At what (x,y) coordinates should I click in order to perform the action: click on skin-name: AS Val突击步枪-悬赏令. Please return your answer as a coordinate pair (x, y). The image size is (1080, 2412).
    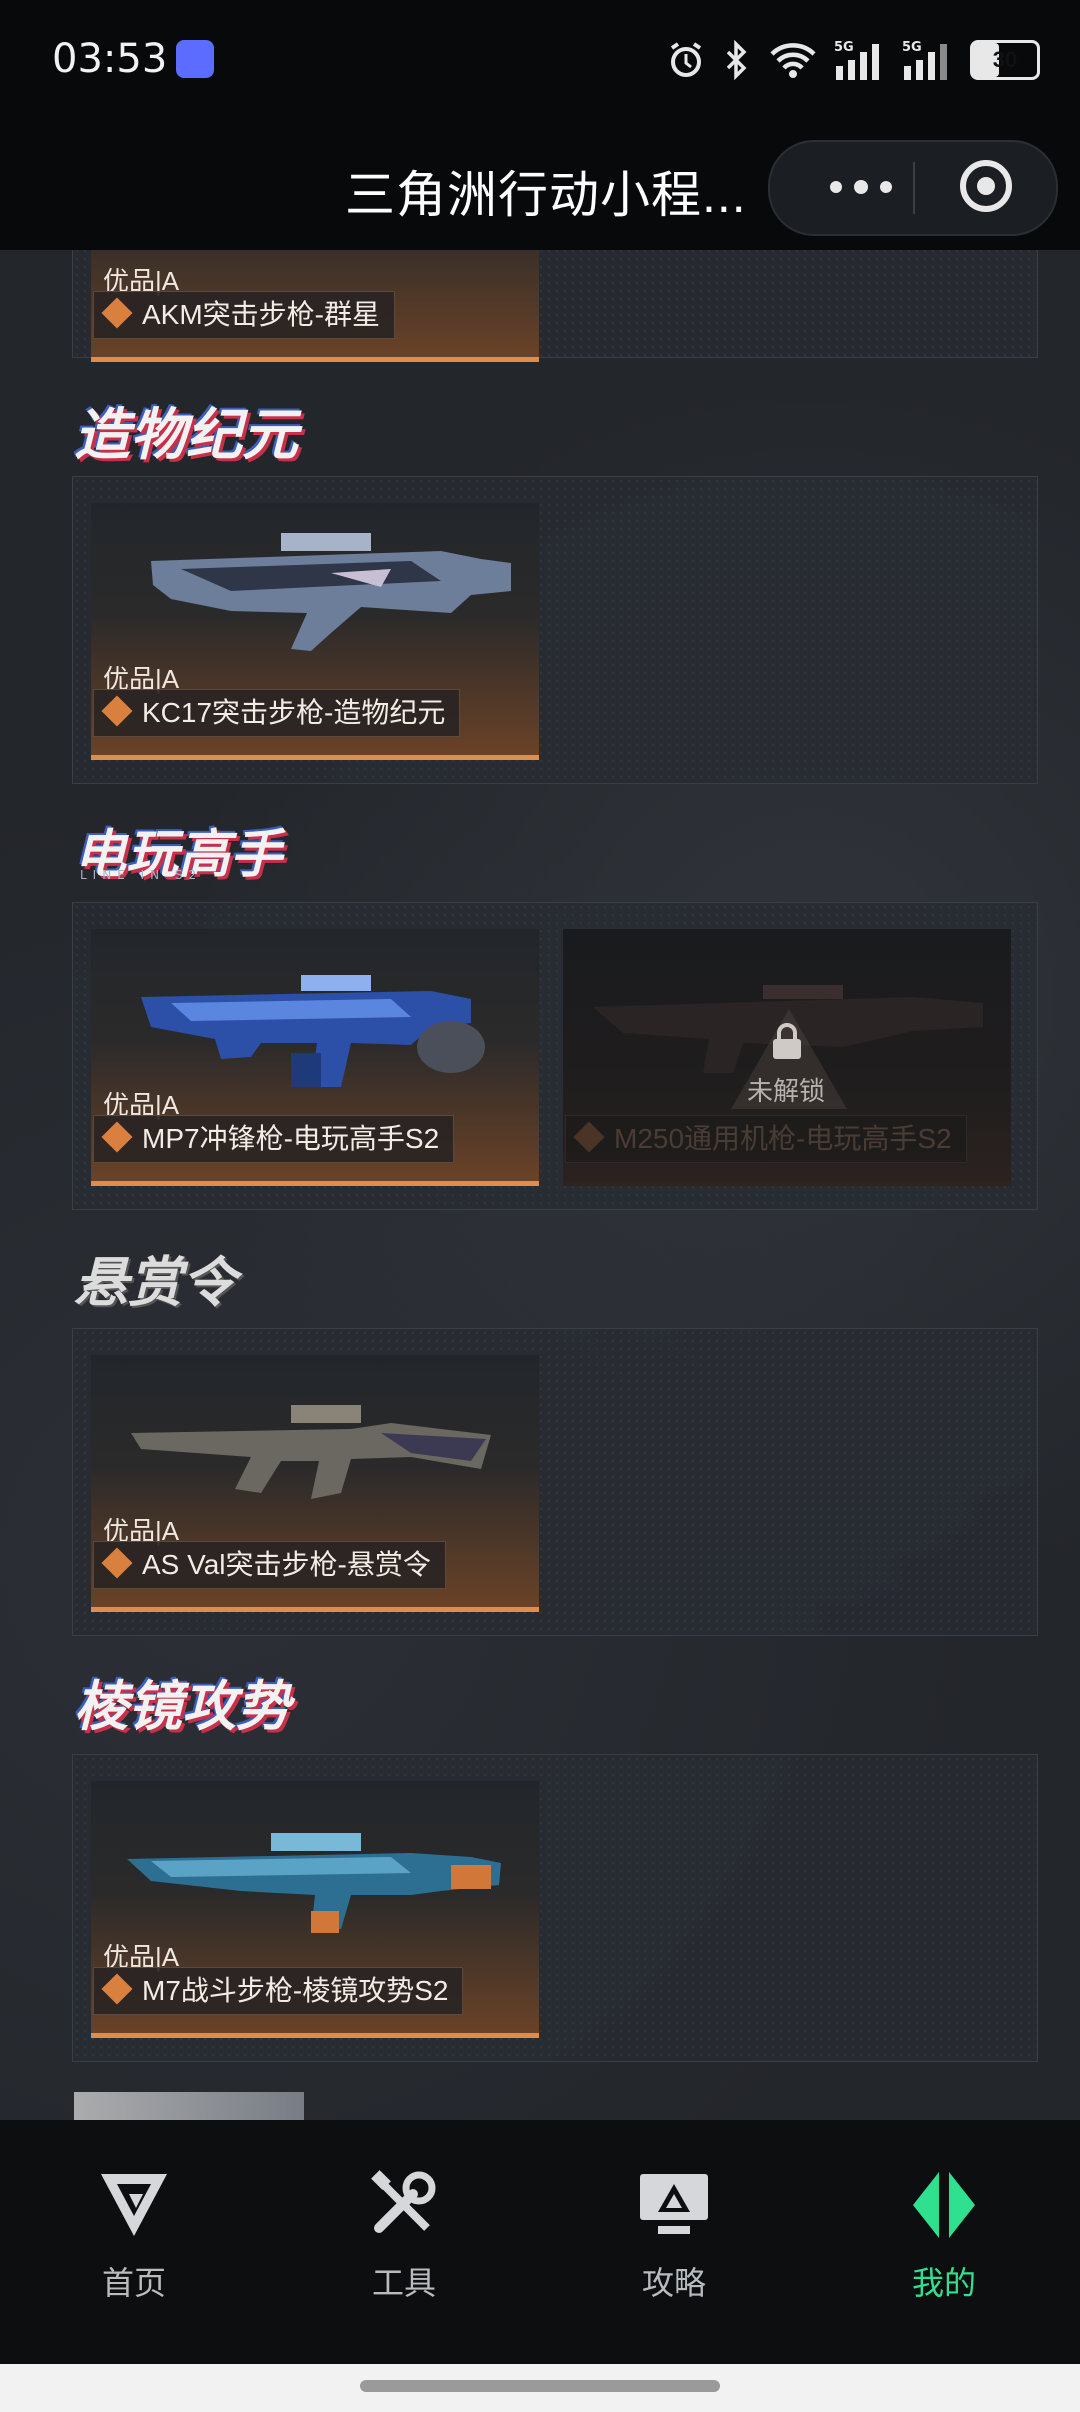
    Looking at the image, I should click on (269, 1565).